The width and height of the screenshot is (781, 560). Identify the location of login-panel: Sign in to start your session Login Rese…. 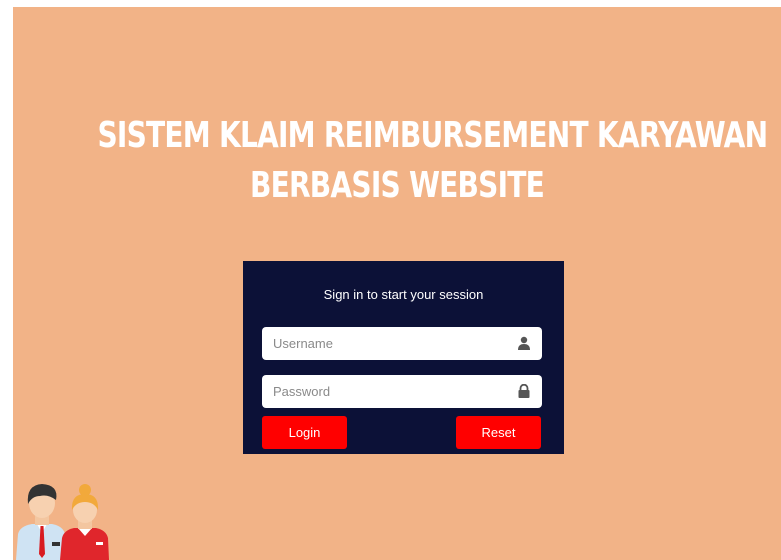
(403, 357).